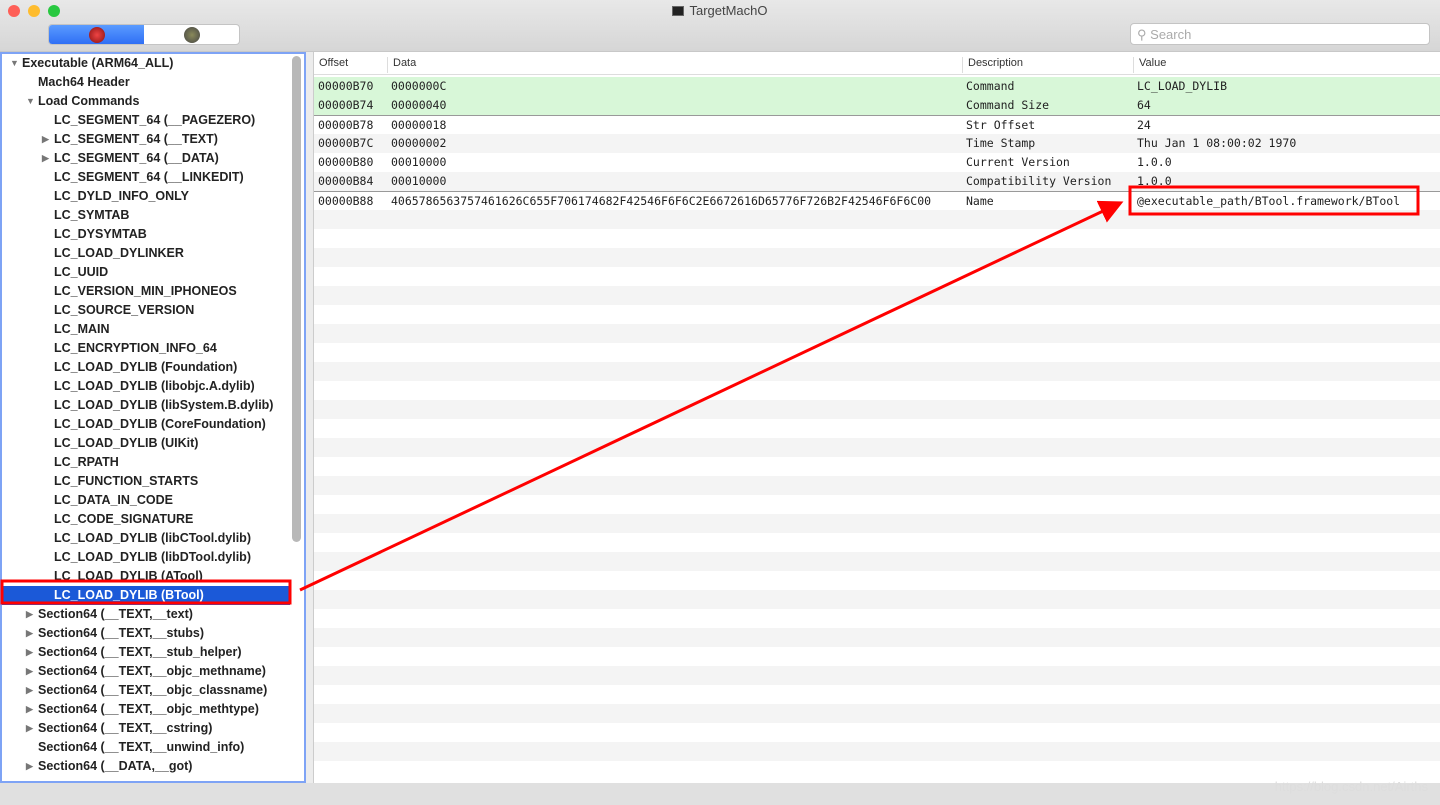 This screenshot has height=805, width=1440. Describe the element at coordinates (146, 462) in the screenshot. I see `tree-item: LC_RPATH` at that location.